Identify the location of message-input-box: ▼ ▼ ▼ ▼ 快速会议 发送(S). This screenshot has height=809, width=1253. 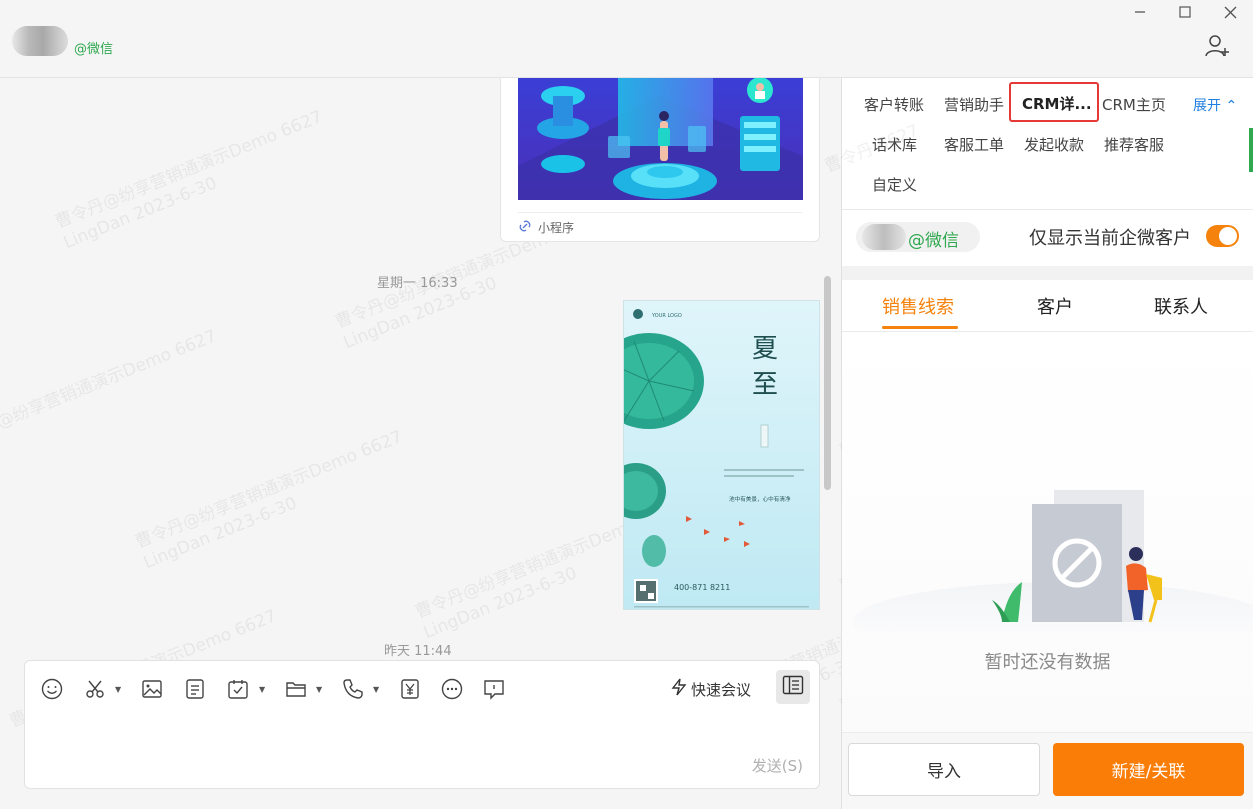
(422, 724).